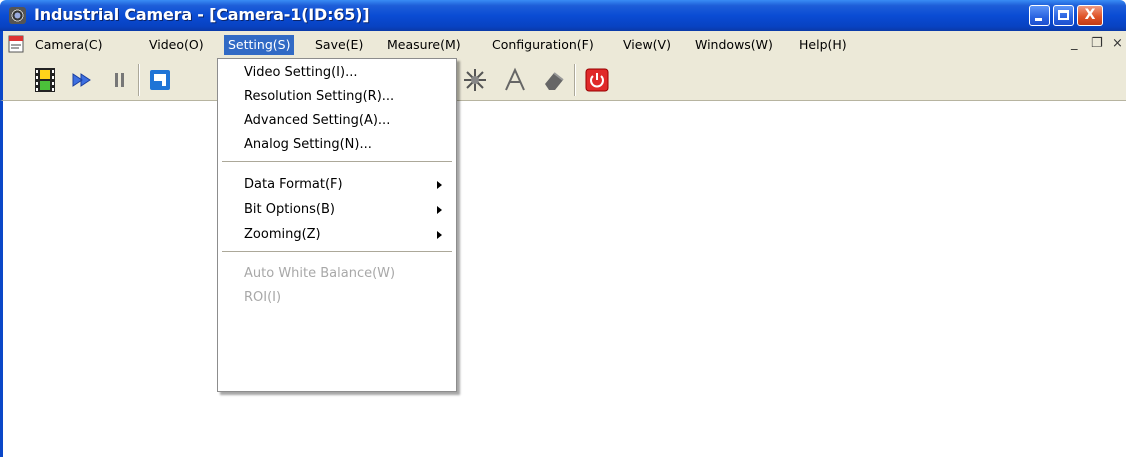 This screenshot has height=457, width=1126. Describe the element at coordinates (339, 45) in the screenshot. I see `menu-save: Save(E)` at that location.